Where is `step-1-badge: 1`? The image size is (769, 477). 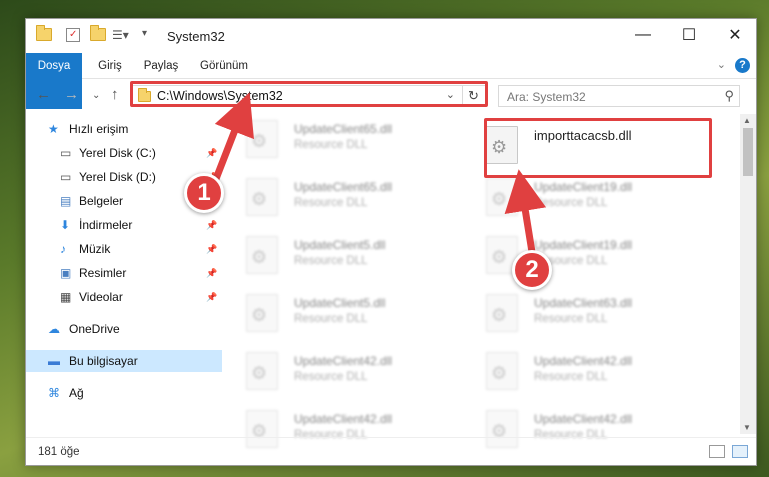
step-1-badge: 1 is located at coordinates (204, 193).